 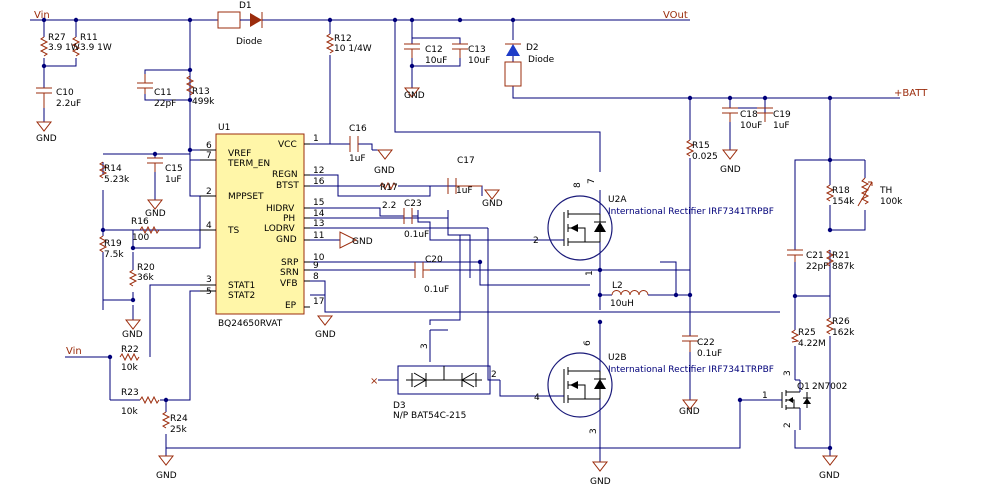 What do you see at coordinates (42, 15) in the screenshot?
I see `net-vin-top: Vin` at bounding box center [42, 15].